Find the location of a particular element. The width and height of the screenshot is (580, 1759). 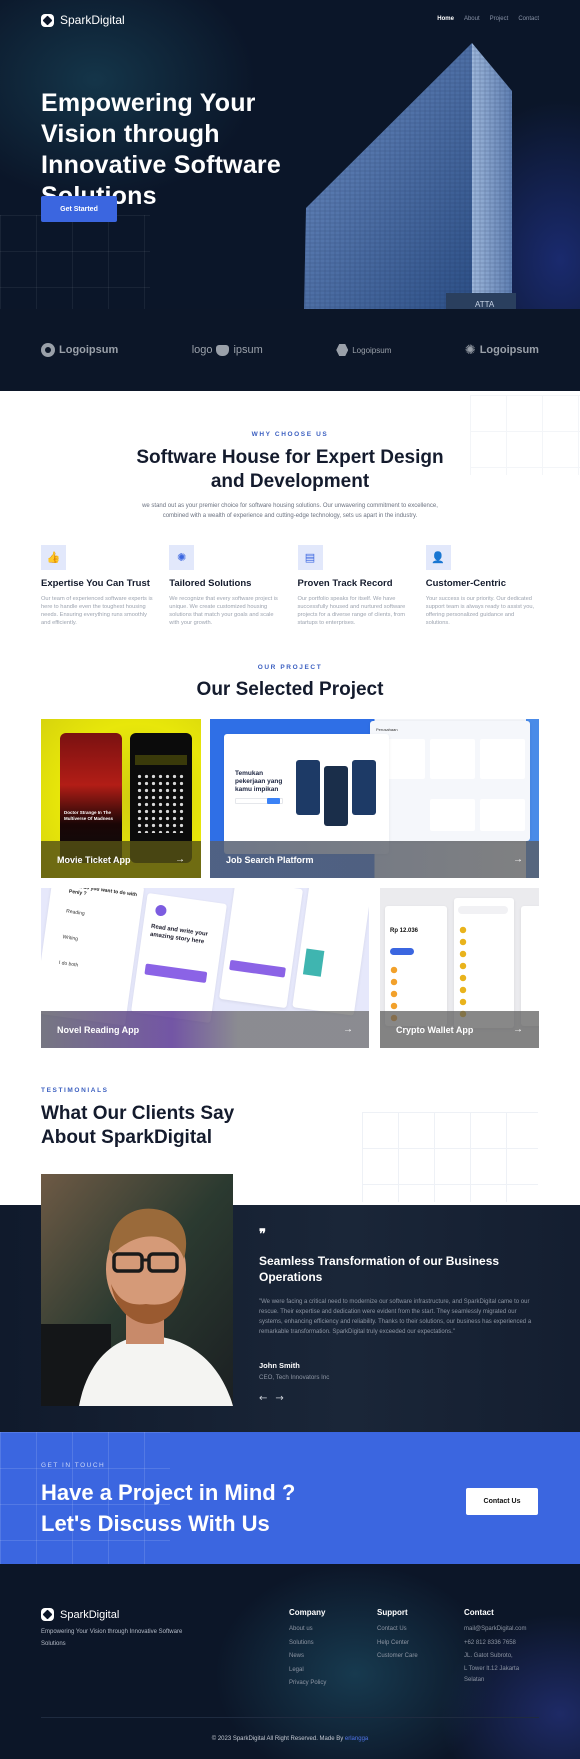

feature-title: Tailored Solutions is located at coordinates (210, 583).